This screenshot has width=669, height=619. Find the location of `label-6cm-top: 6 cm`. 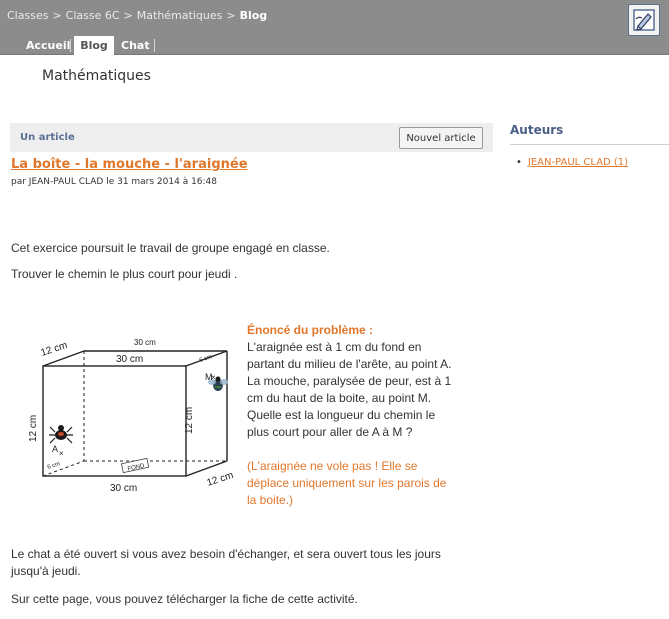

label-6cm-top: 6 cm is located at coordinates (206, 359).